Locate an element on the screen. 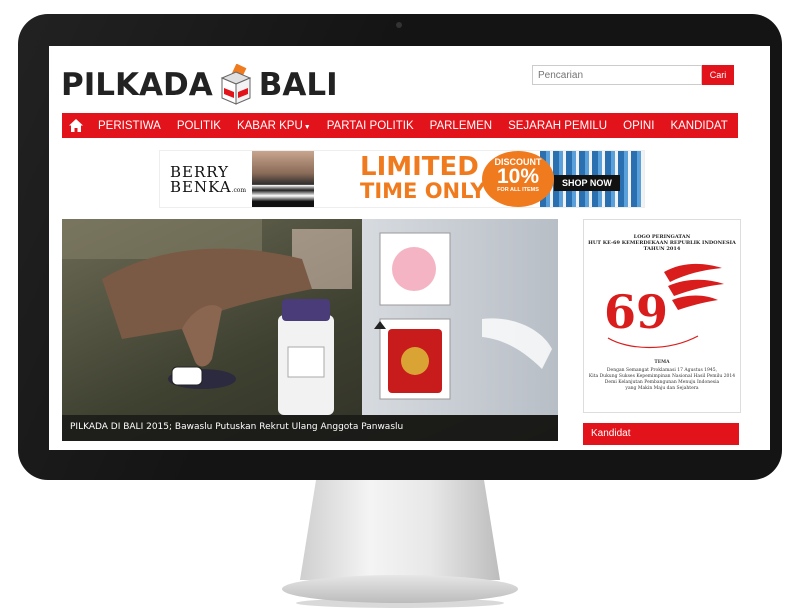 Image resolution: width=800 pixels, height=616 pixels. poster-tema-line-4: yang Makin Maju dan Sejahtera is located at coordinates (662, 388).